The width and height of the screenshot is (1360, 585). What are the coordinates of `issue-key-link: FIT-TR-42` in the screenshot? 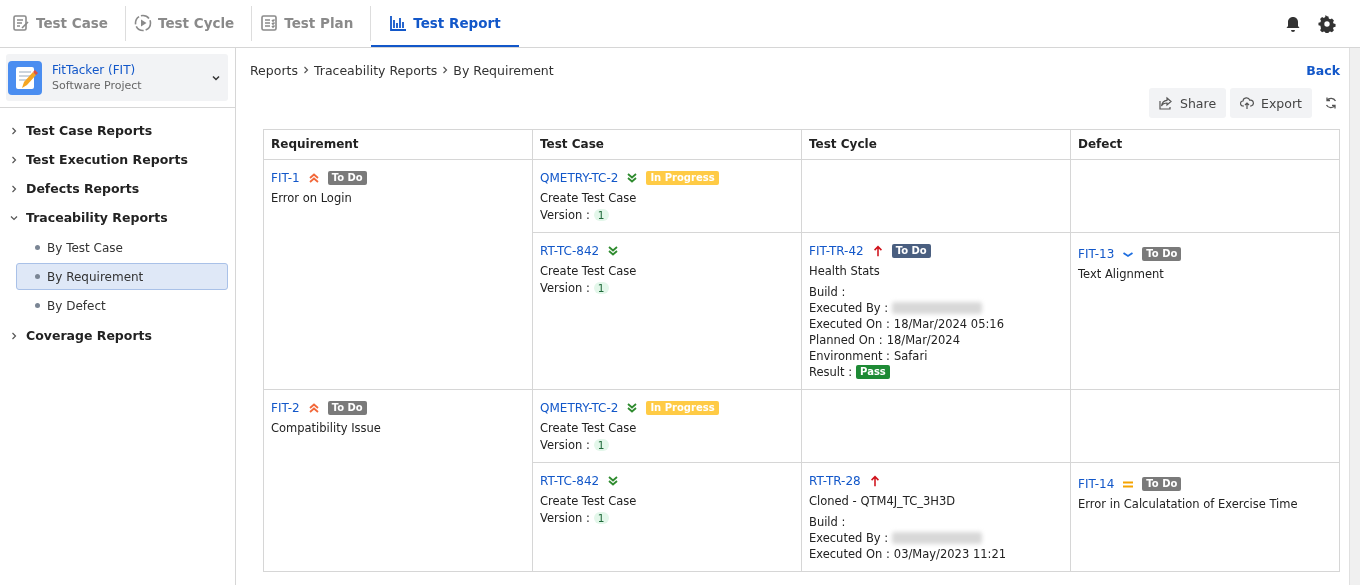 It's located at (836, 251).